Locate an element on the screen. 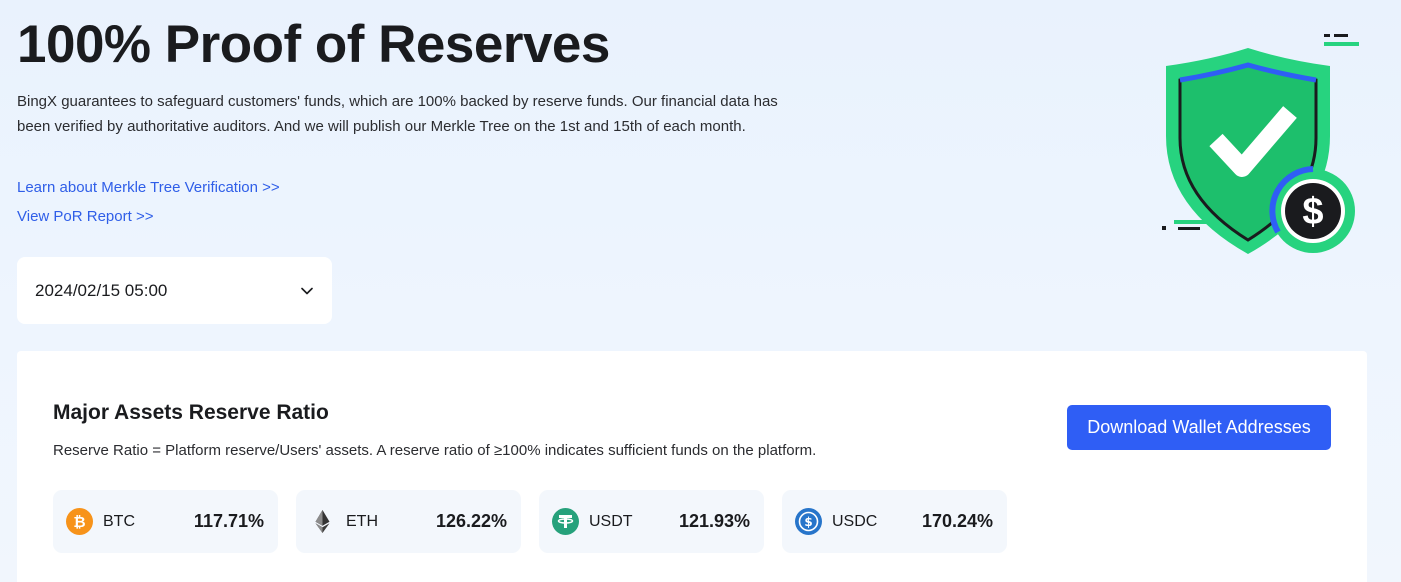  asset-reserve-ratio: 126.22% is located at coordinates (471, 521).